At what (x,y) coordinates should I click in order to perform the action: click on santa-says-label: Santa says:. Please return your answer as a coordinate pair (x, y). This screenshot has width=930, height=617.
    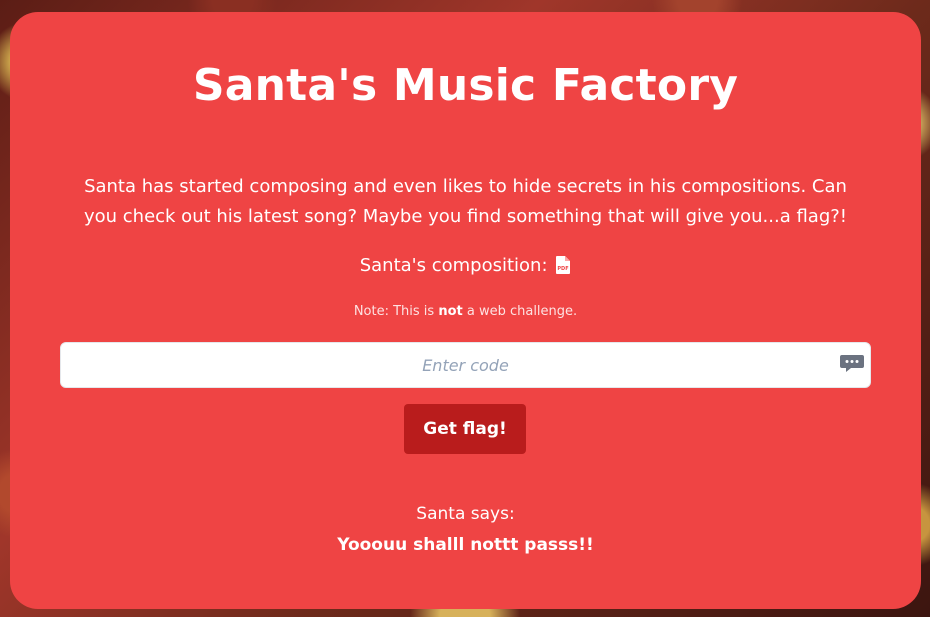
    Looking at the image, I should click on (465, 514).